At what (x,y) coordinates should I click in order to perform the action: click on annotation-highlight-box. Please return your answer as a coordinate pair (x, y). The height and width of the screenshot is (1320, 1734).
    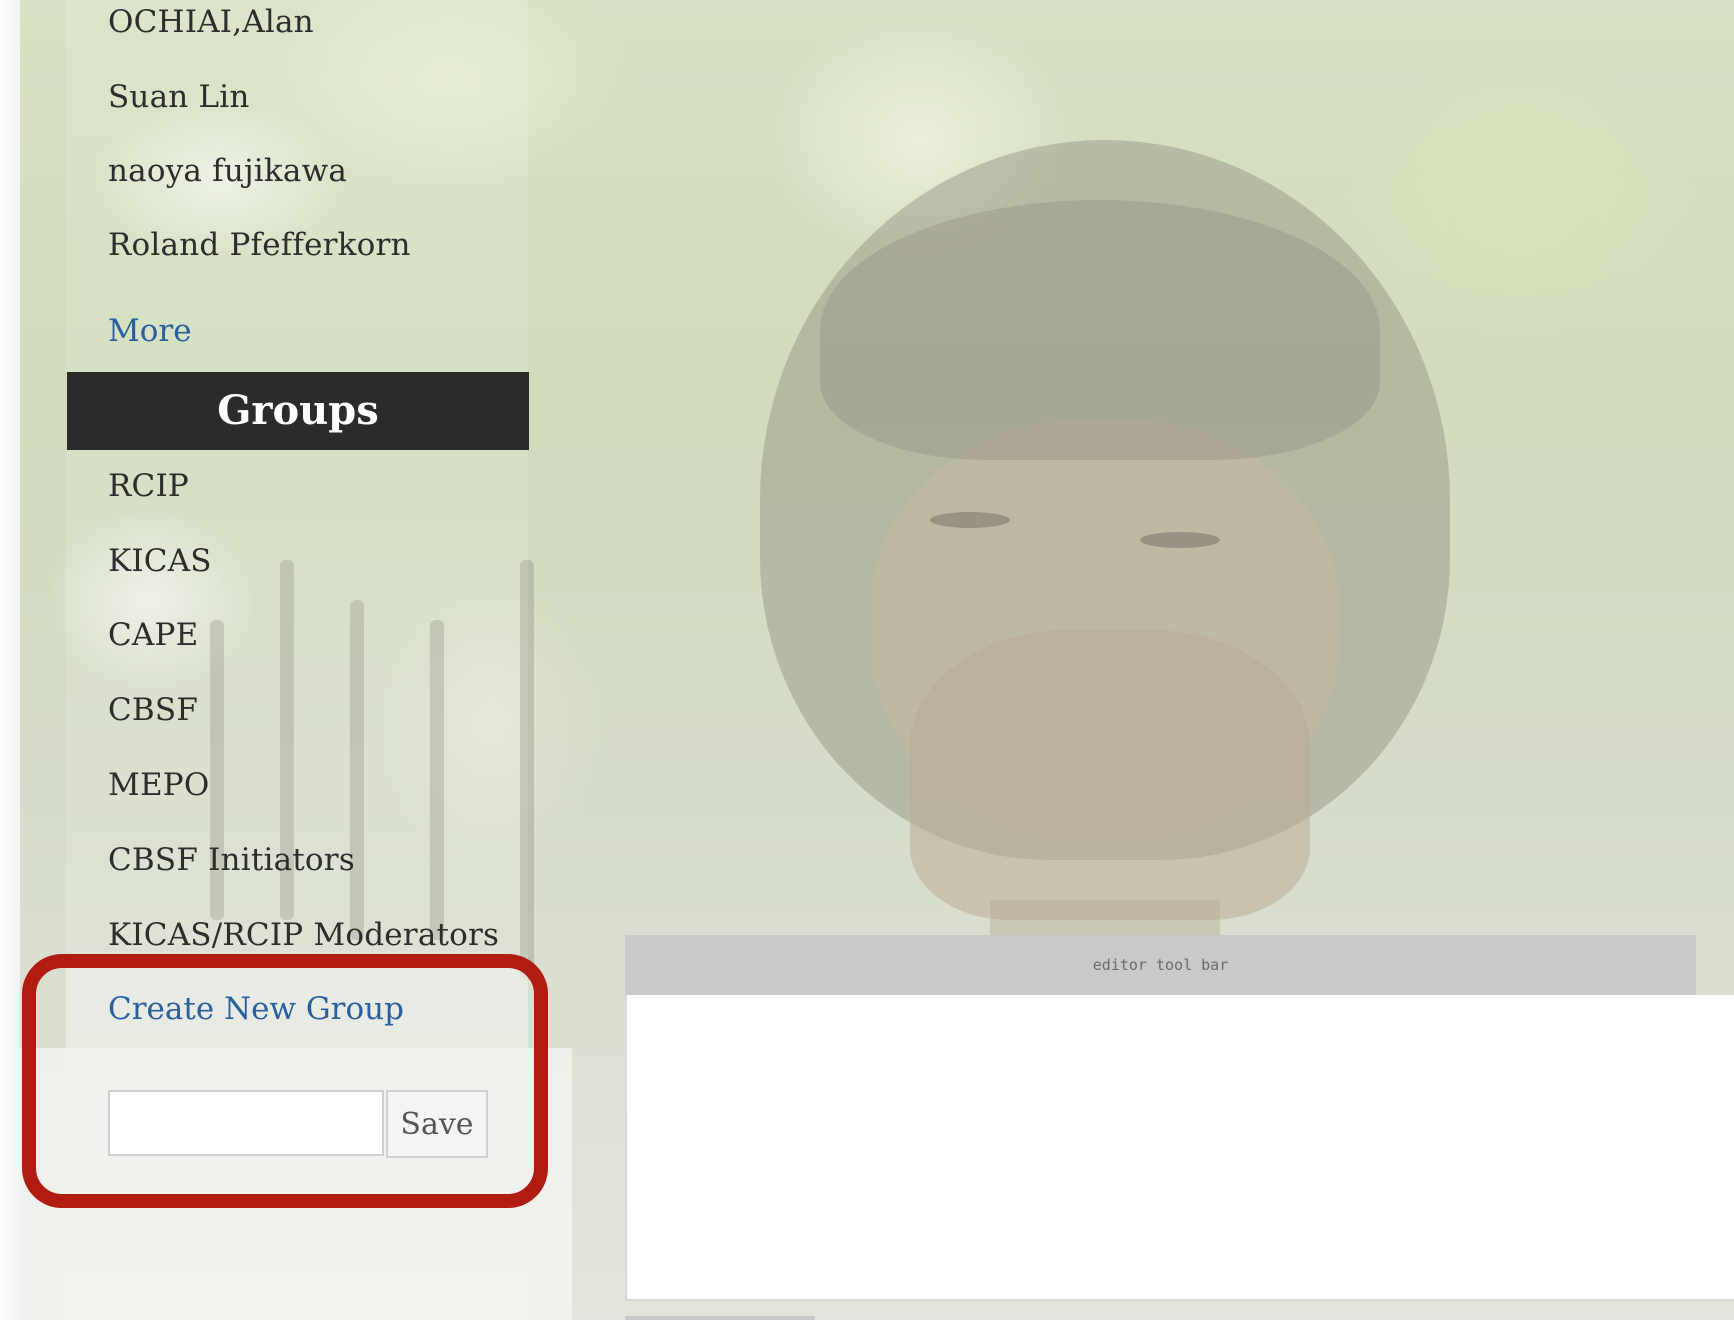
    Looking at the image, I should click on (285, 1081).